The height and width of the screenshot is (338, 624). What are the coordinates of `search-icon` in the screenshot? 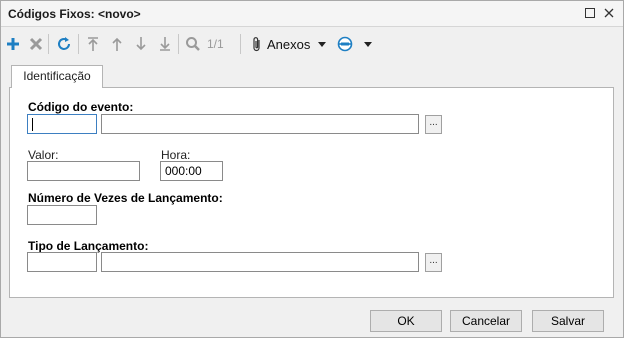 It's located at (193, 44).